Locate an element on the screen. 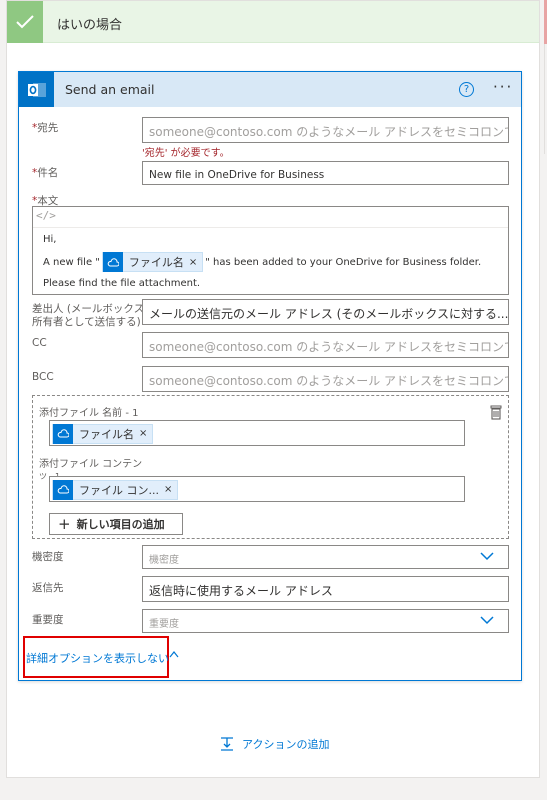 This screenshot has height=800, width=547. add-action-label: アクションの追加 is located at coordinates (286, 744).